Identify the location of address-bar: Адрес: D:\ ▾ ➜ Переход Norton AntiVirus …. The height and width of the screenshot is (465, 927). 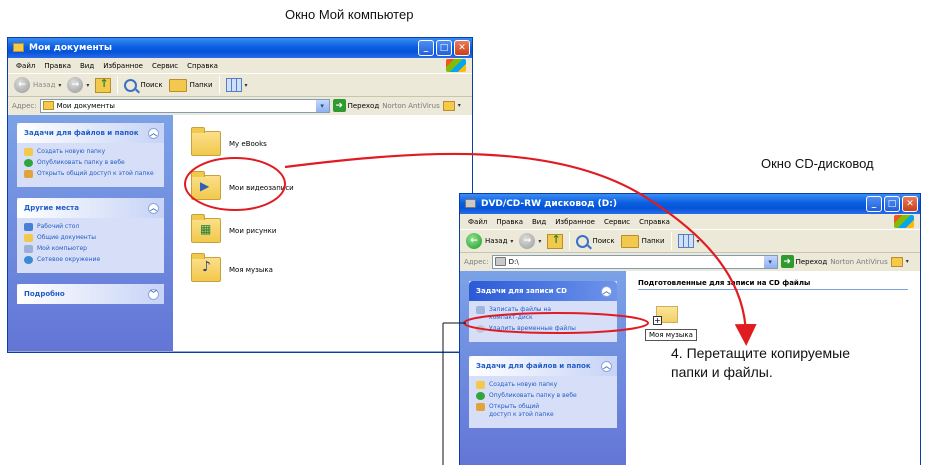
(690, 261).